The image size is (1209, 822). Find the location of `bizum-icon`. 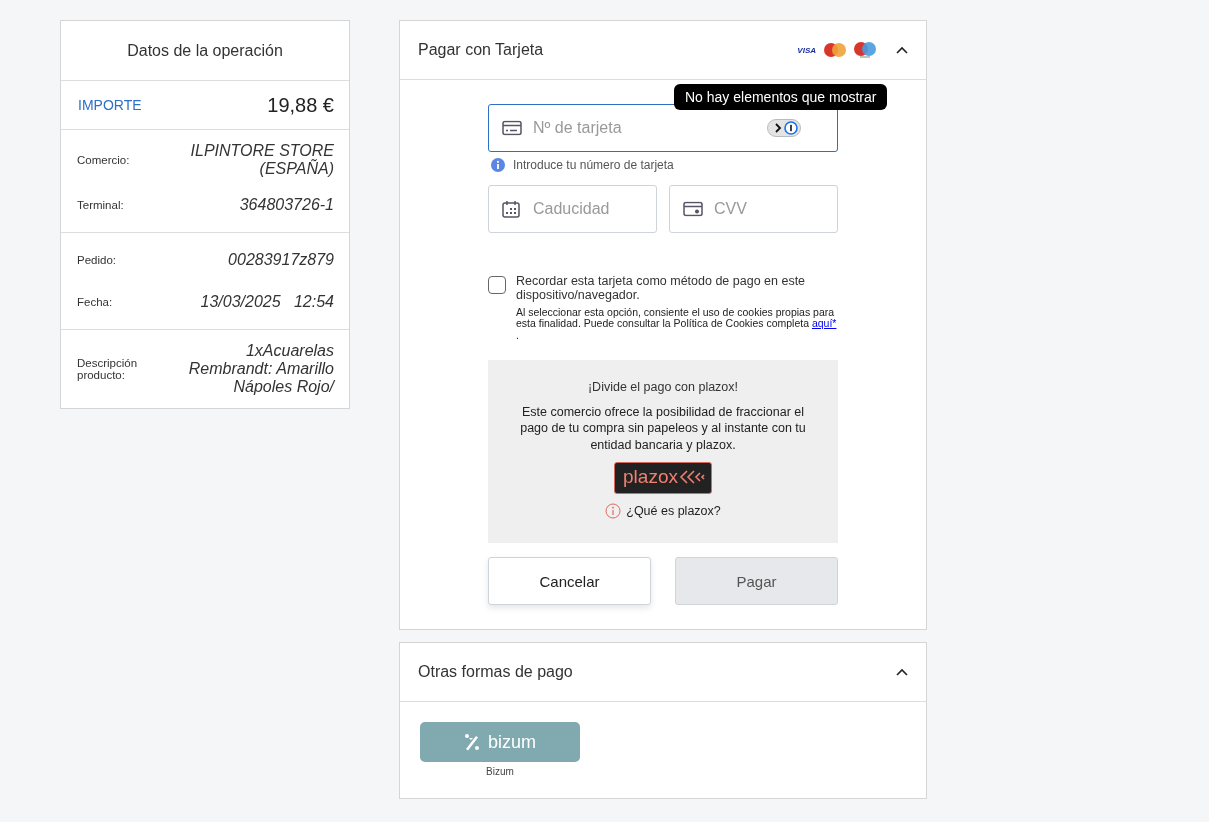

bizum-icon is located at coordinates (472, 742).